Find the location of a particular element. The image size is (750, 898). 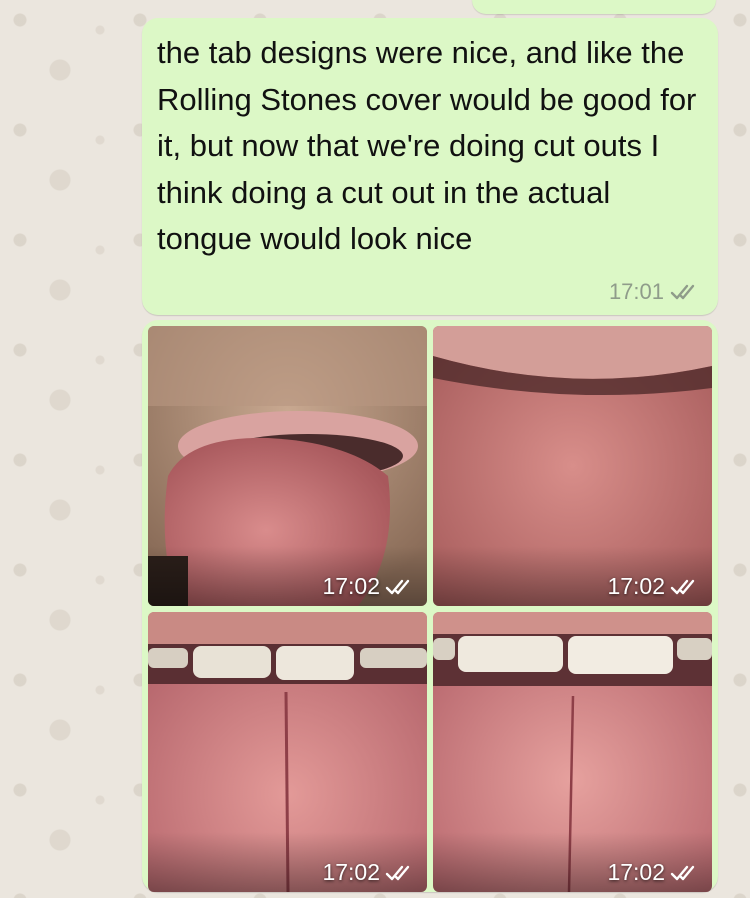

photo-thumbnail-4: 17:02 is located at coordinates (572, 752).